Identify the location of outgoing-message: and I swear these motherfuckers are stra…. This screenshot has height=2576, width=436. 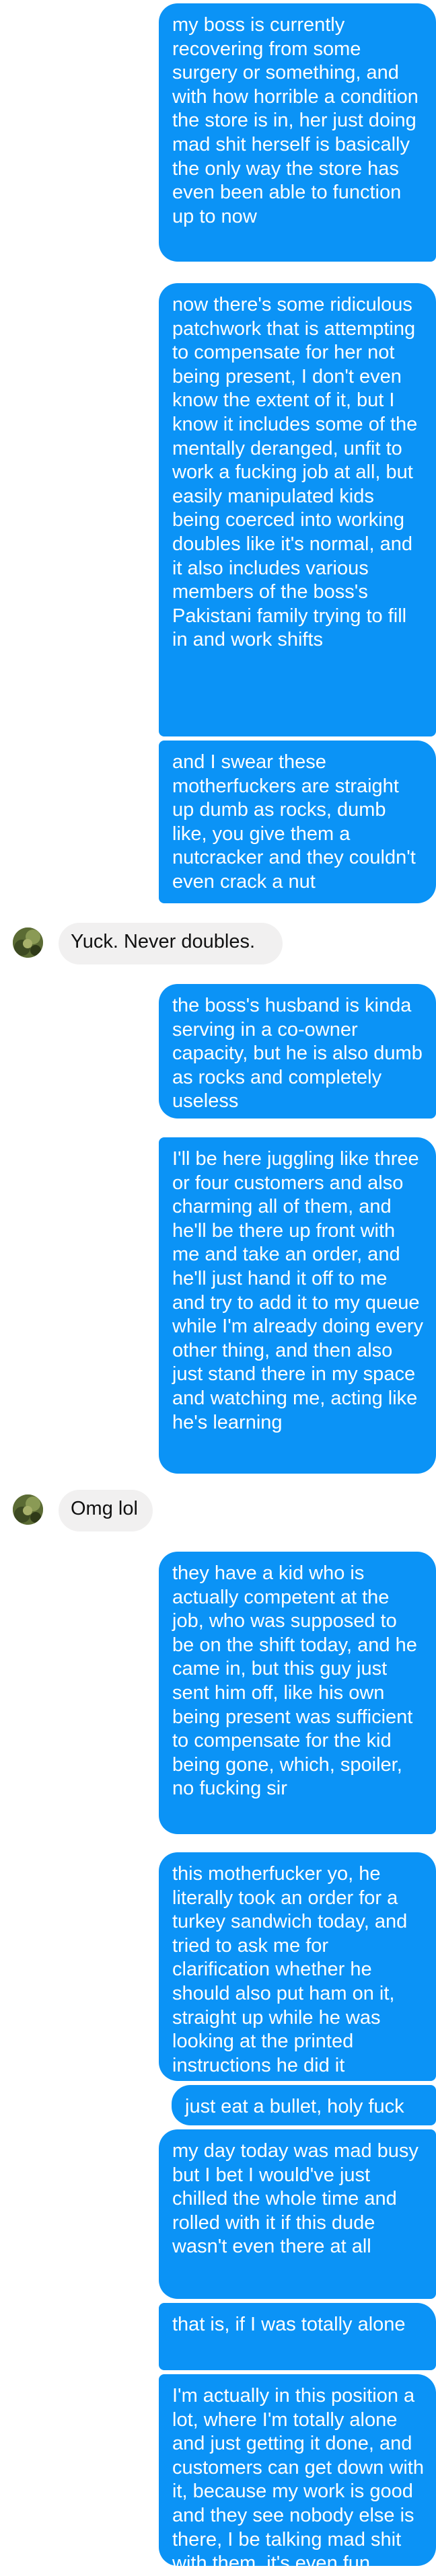
(297, 822).